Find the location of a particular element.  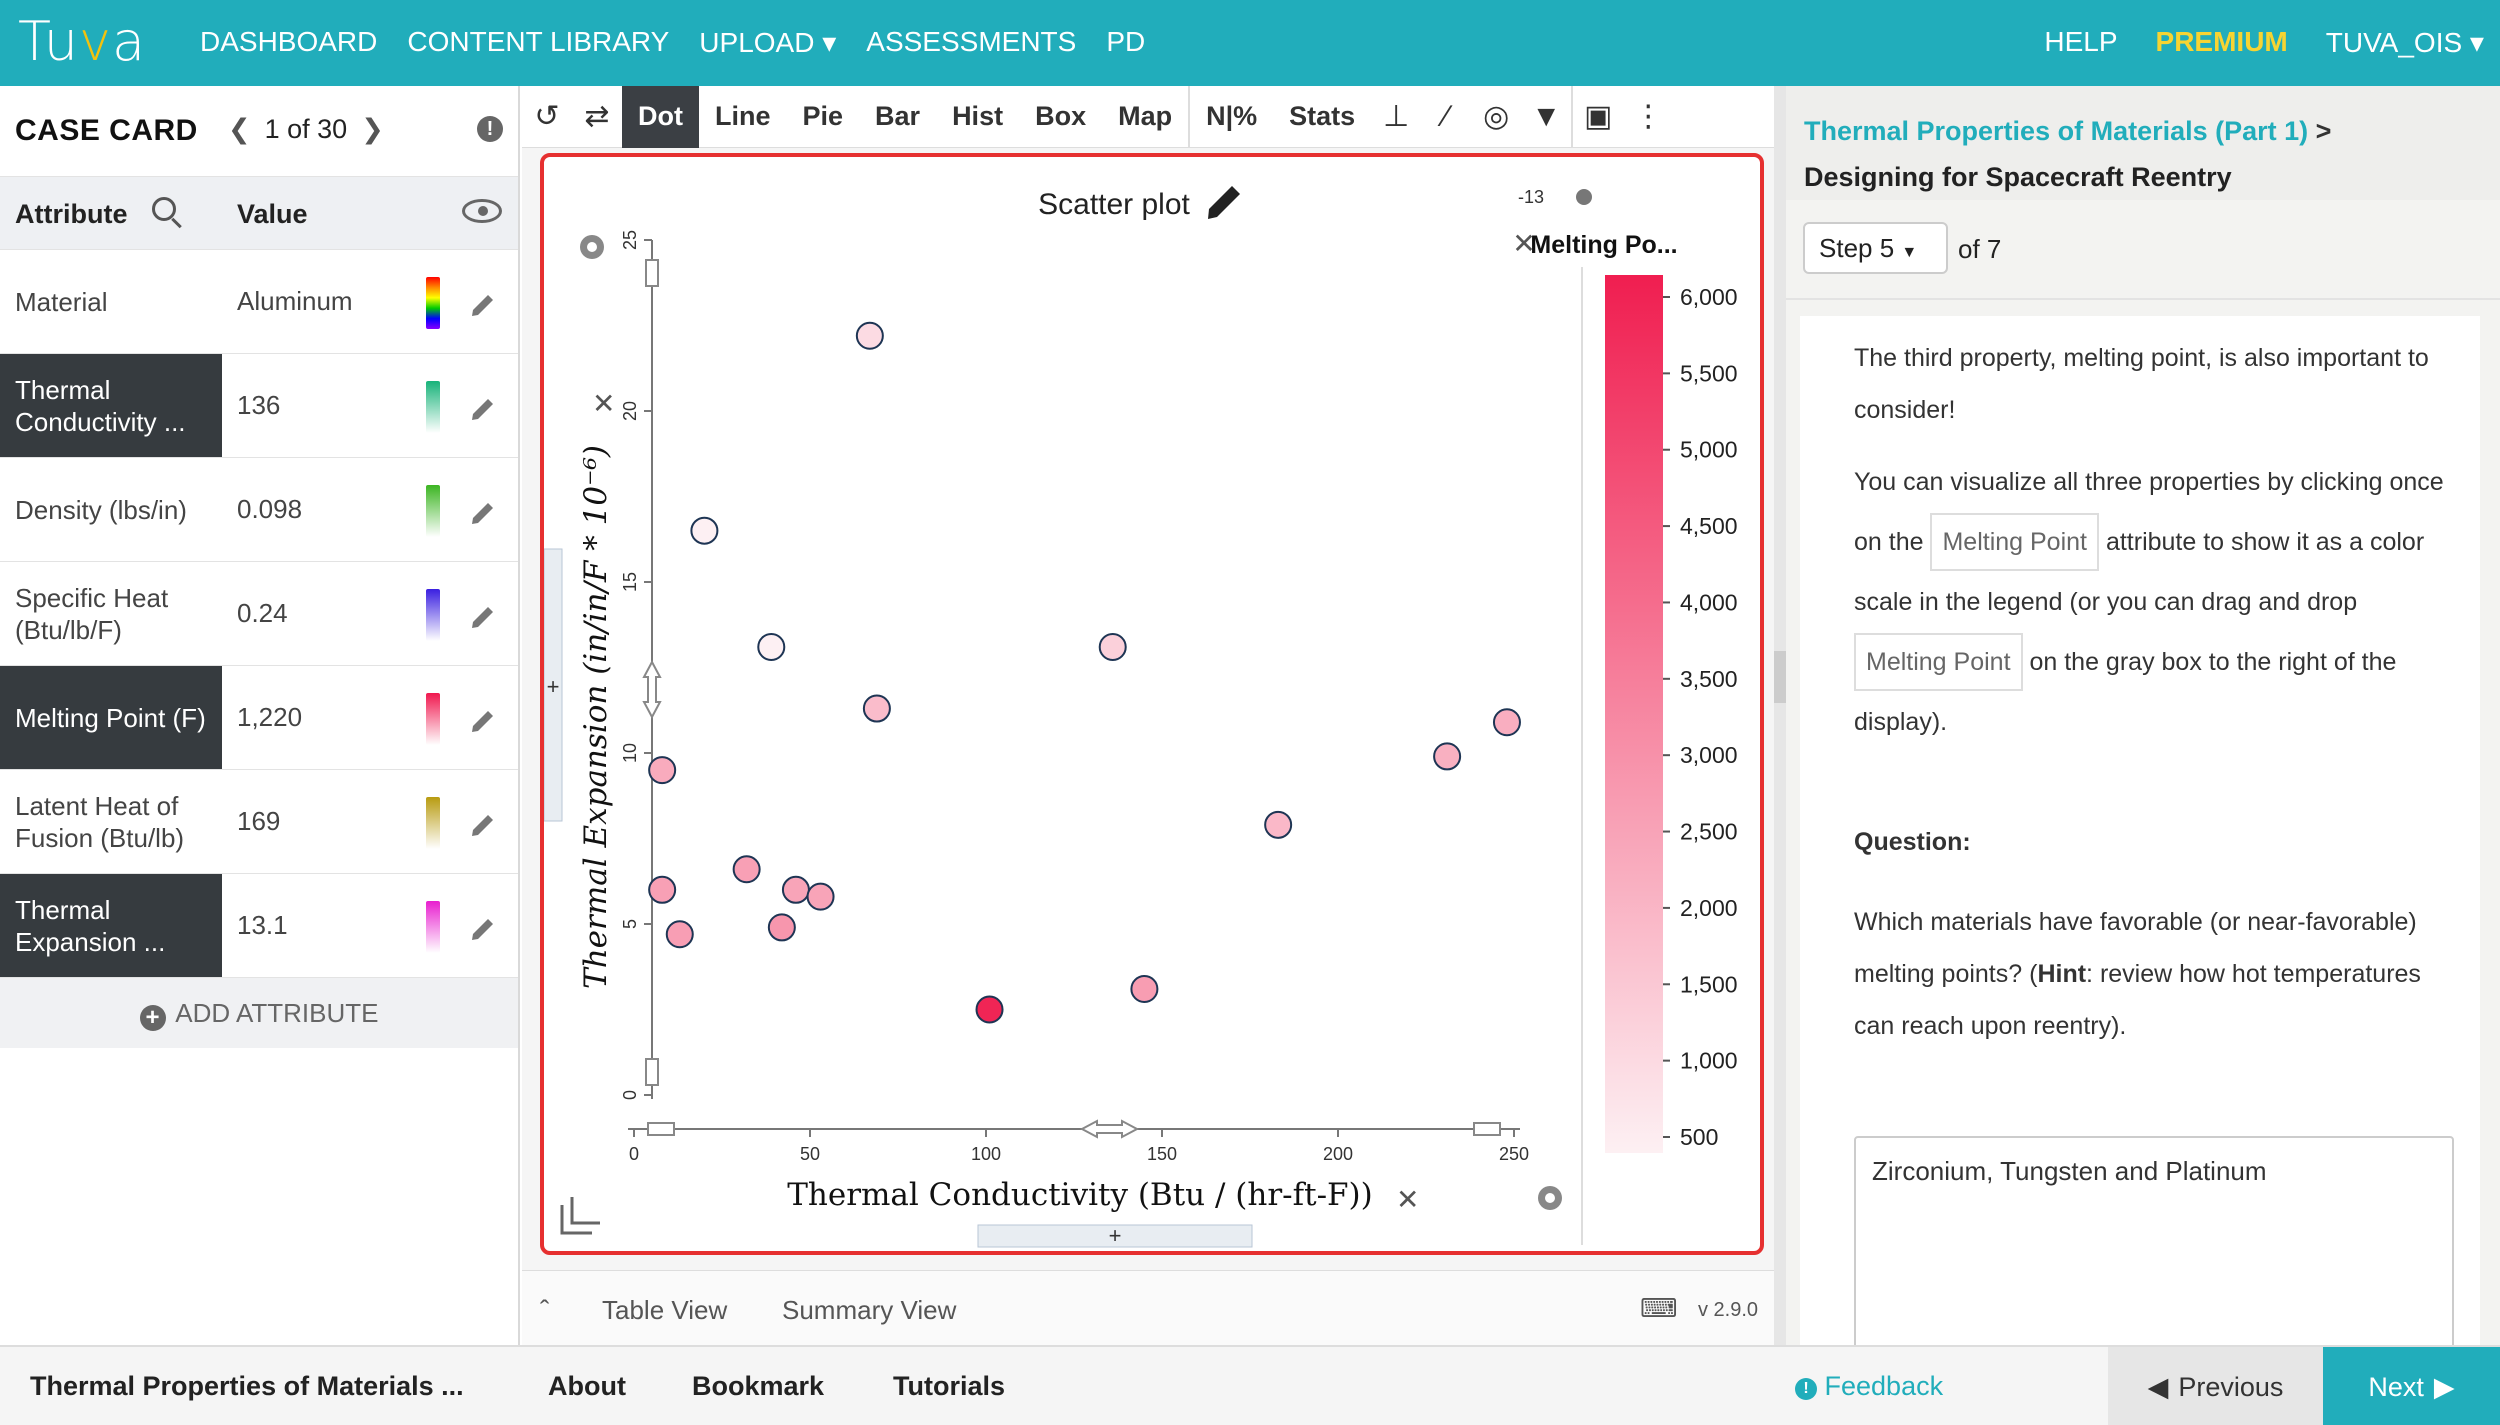

search-icon is located at coordinates (164, 209).